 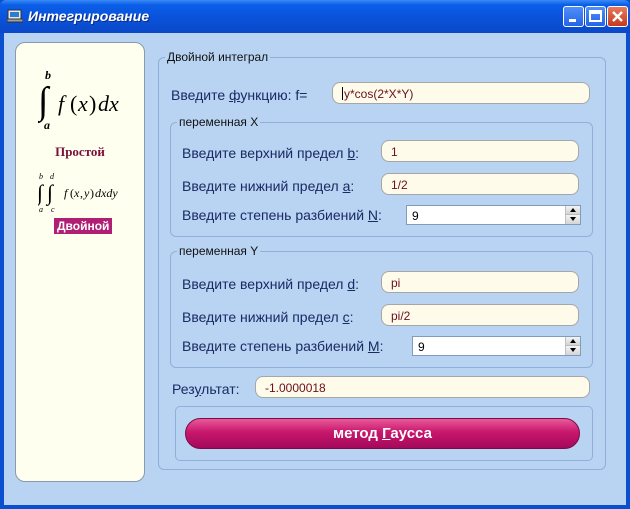 What do you see at coordinates (271, 153) in the screenshot?
I see `x-upper-label: Введите верхний предел b:` at bounding box center [271, 153].